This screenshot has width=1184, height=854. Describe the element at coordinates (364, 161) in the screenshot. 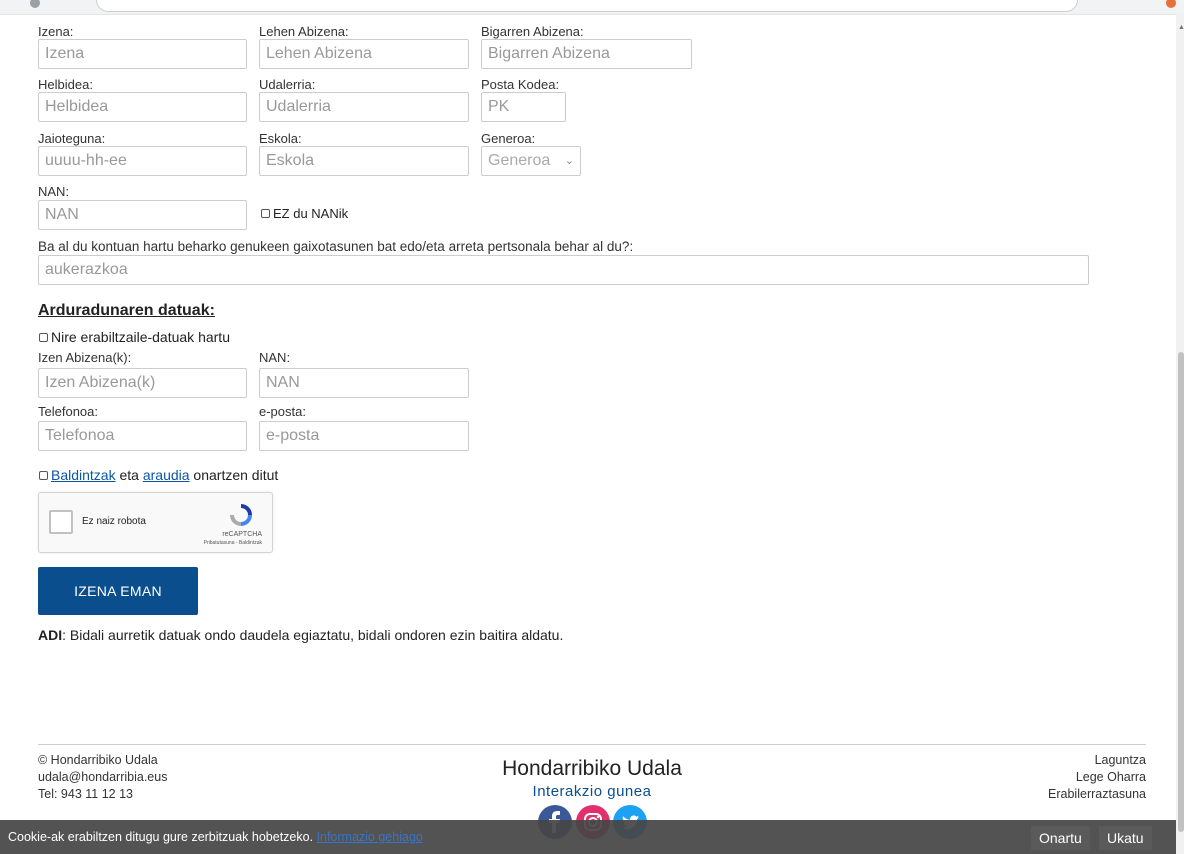

I see `eskola-input: Eskola` at that location.